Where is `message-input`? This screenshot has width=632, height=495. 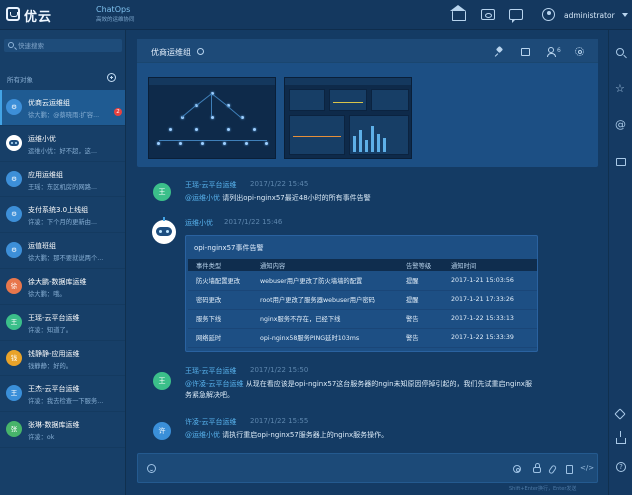 message-input is located at coordinates (322, 468).